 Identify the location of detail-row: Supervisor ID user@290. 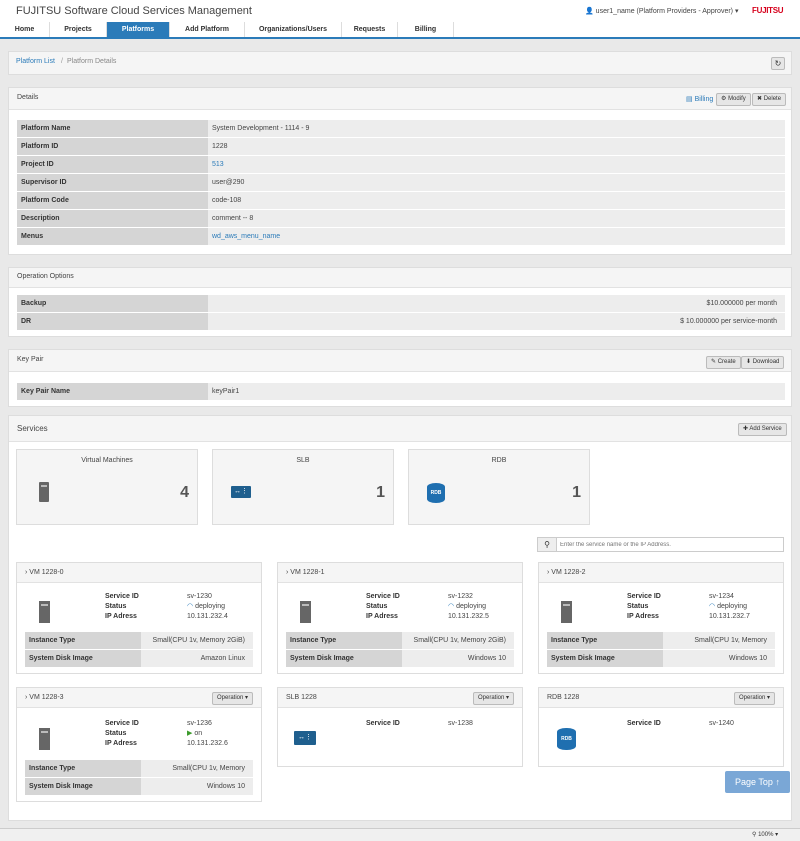
(401, 183).